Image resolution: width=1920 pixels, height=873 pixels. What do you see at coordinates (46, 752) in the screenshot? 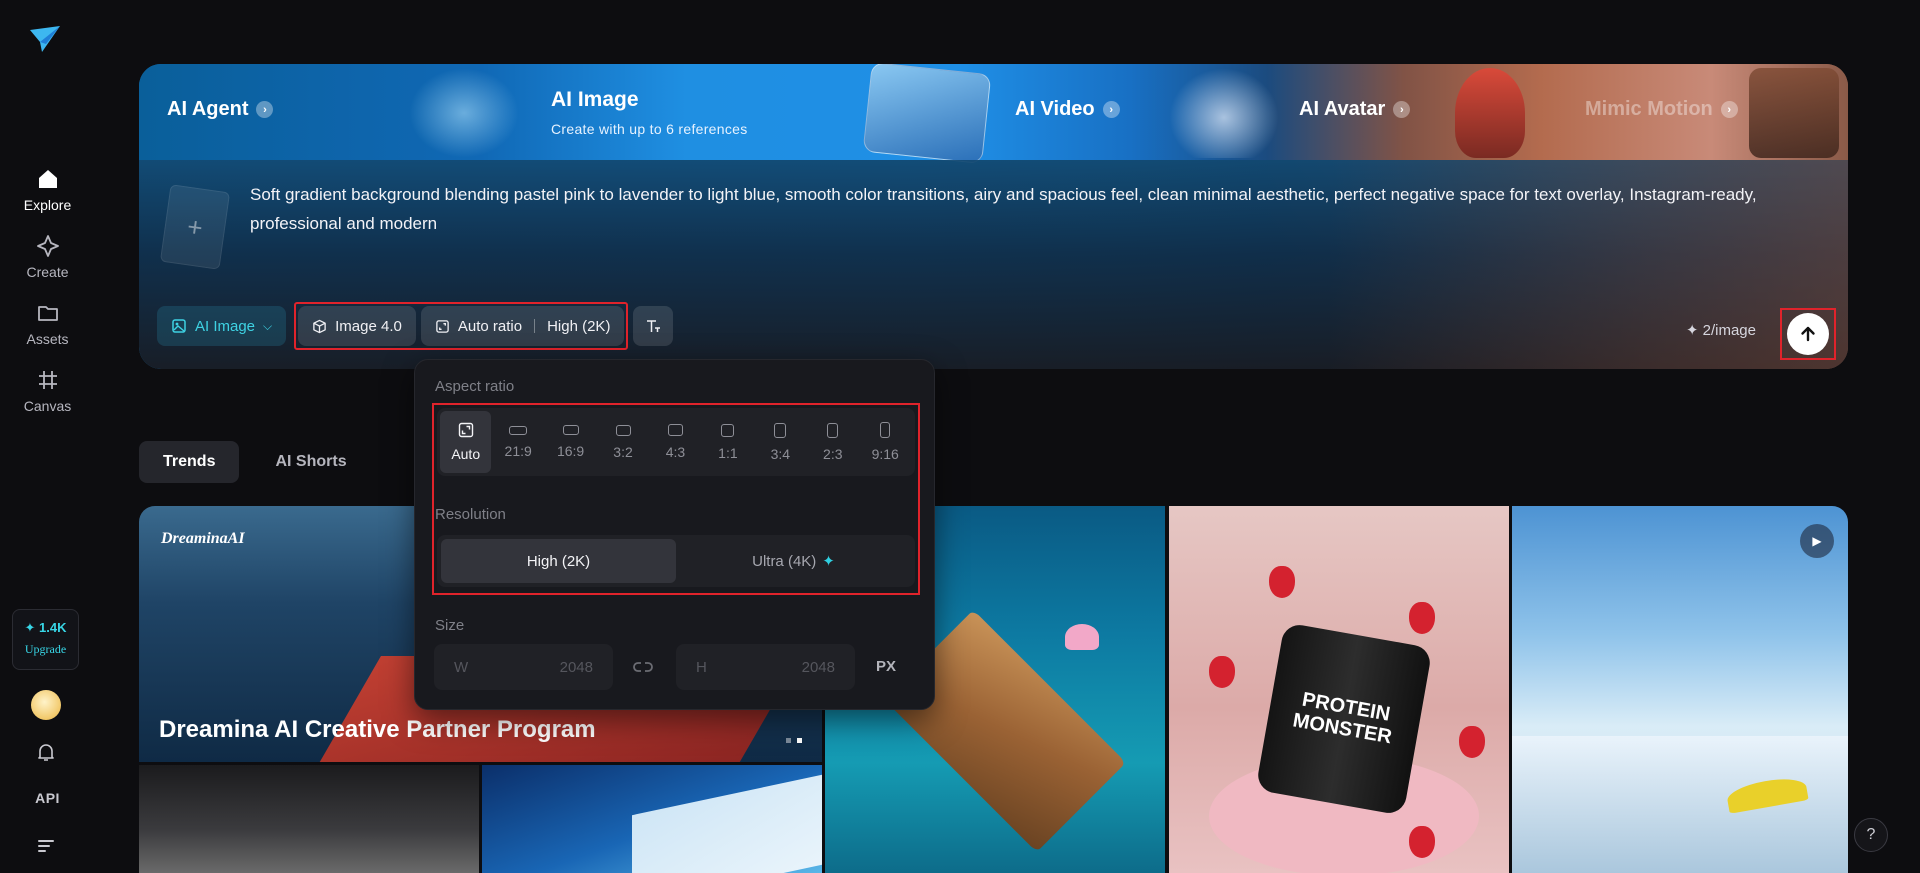
I see `bell-icon` at bounding box center [46, 752].